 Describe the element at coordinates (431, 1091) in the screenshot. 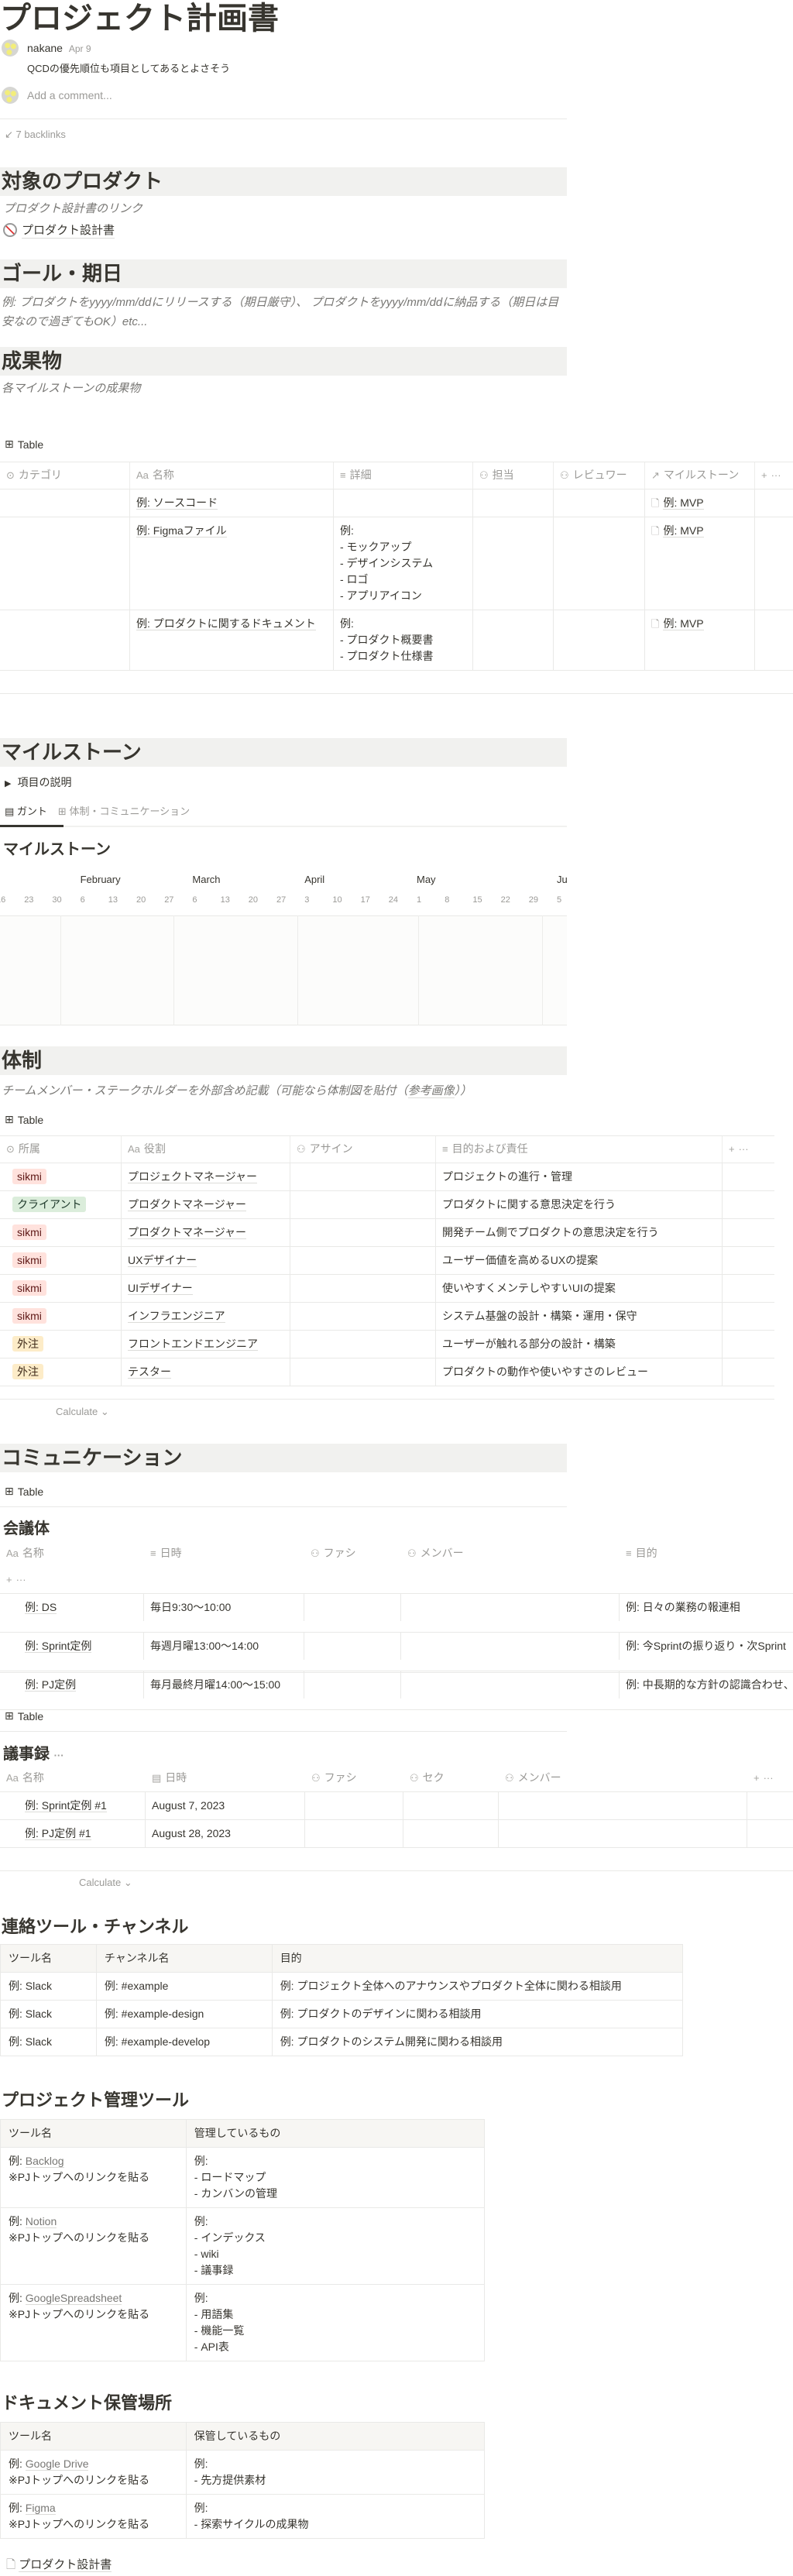

I see `reference-image-link: 参考画像` at that location.